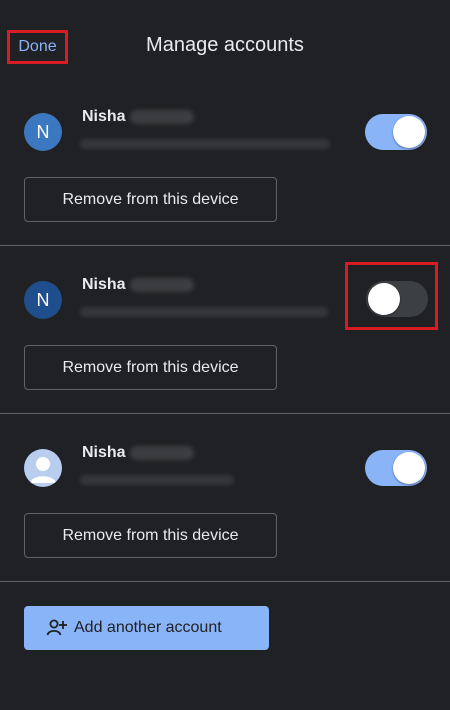  What do you see at coordinates (57, 628) in the screenshot?
I see `add-person-icon` at bounding box center [57, 628].